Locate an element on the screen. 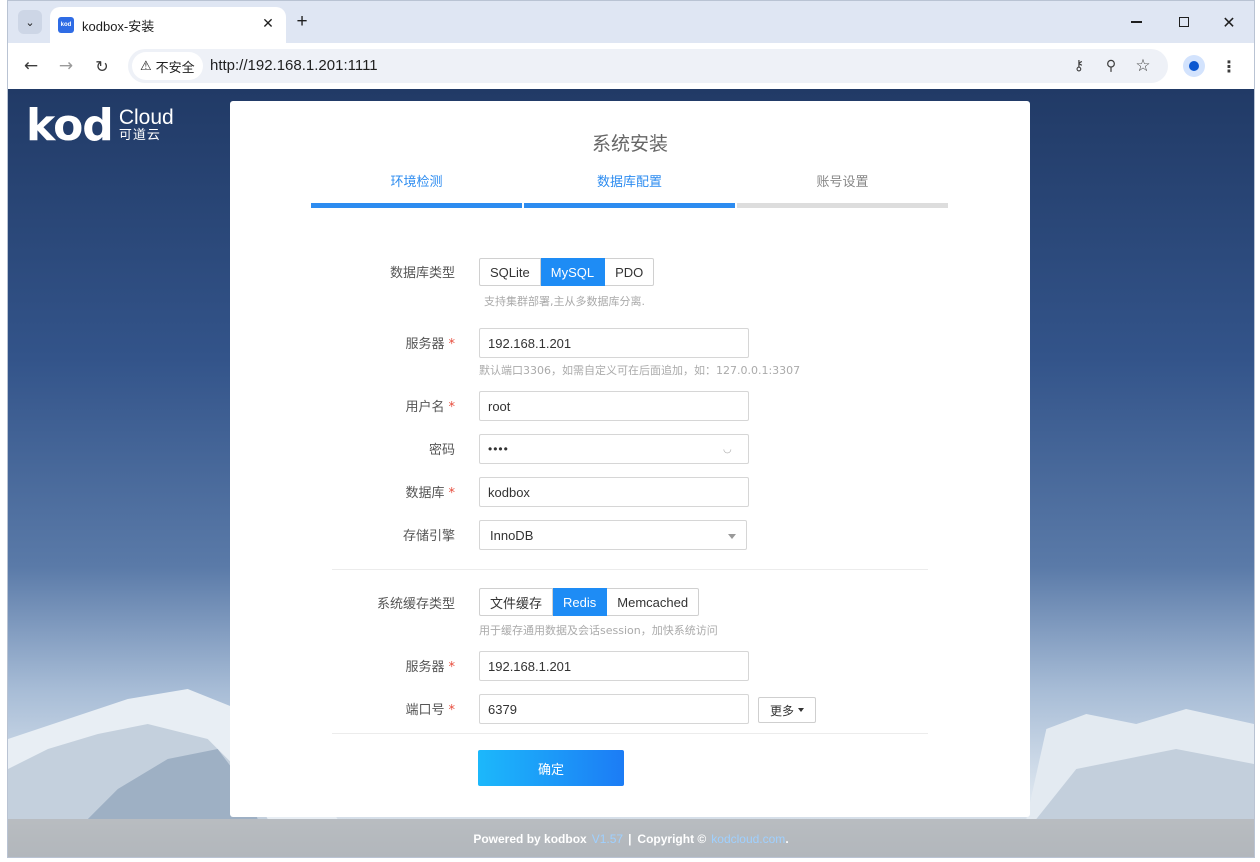  zoom-magnifier-icon: ⚲ is located at coordinates (1111, 66).